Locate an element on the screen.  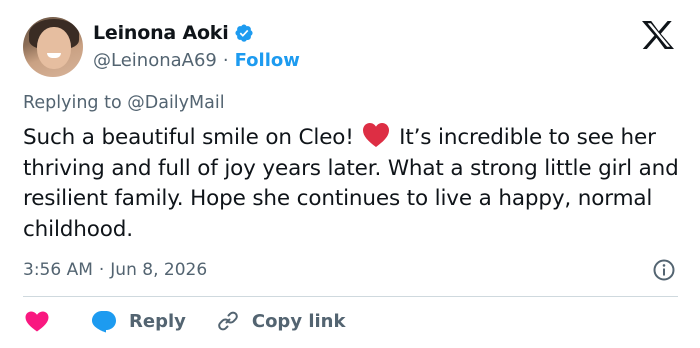
x-logo-icon is located at coordinates (658, 35).